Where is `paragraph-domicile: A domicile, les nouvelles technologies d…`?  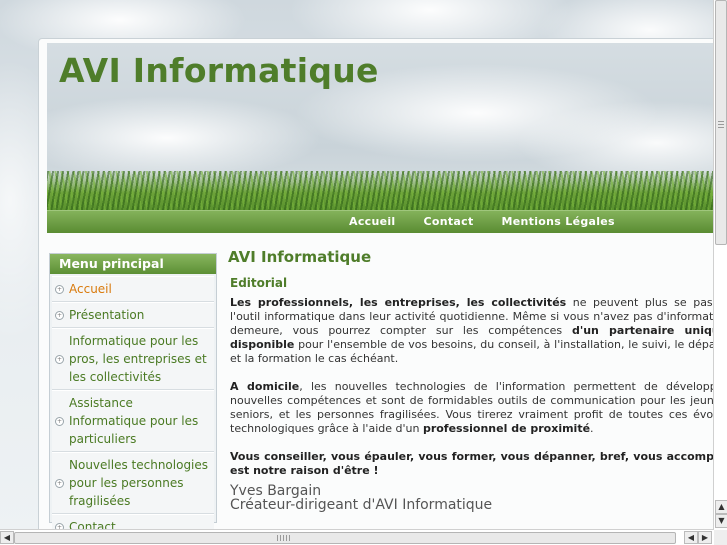
paragraph-domicile: A domicile, les nouvelles technologies d… is located at coordinates (478, 408).